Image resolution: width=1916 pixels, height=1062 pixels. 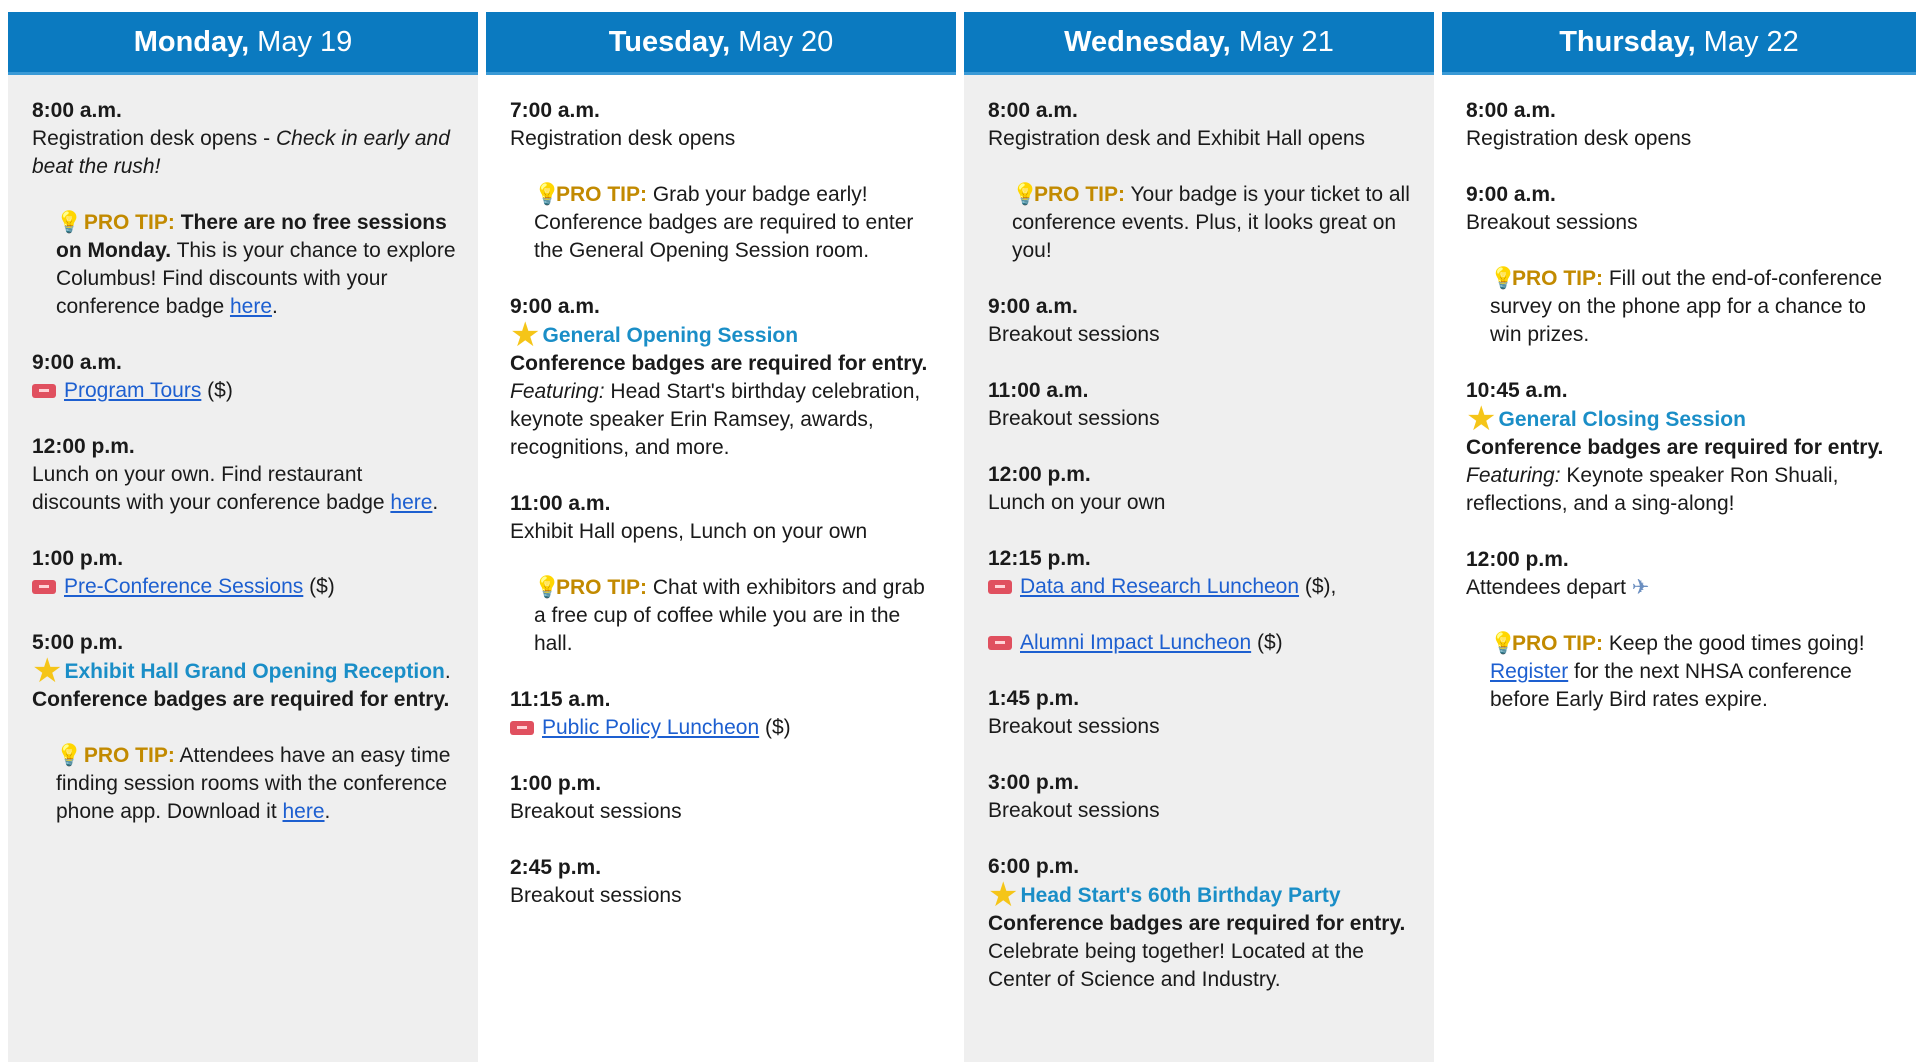 I want to click on alumni-impact-luncheon-link: Alumni Impact Luncheon, so click(x=1135, y=642).